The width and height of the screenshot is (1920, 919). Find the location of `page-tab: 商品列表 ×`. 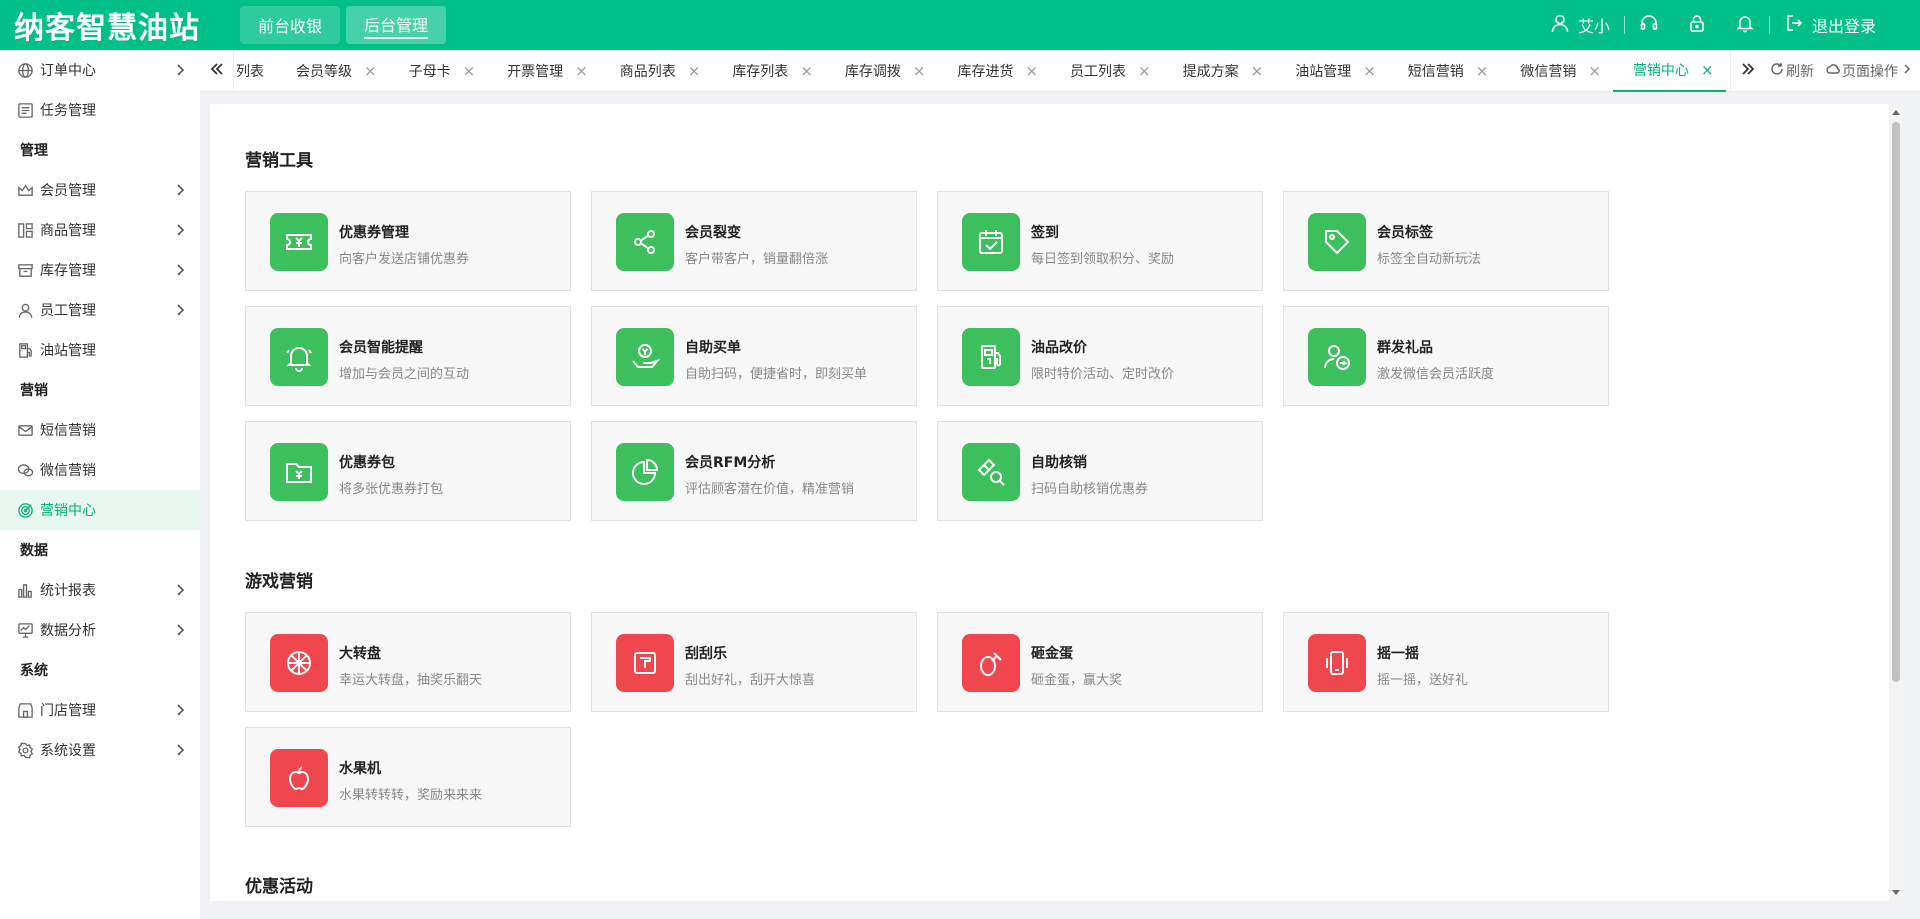

page-tab: 商品列表 × is located at coordinates (656, 71).